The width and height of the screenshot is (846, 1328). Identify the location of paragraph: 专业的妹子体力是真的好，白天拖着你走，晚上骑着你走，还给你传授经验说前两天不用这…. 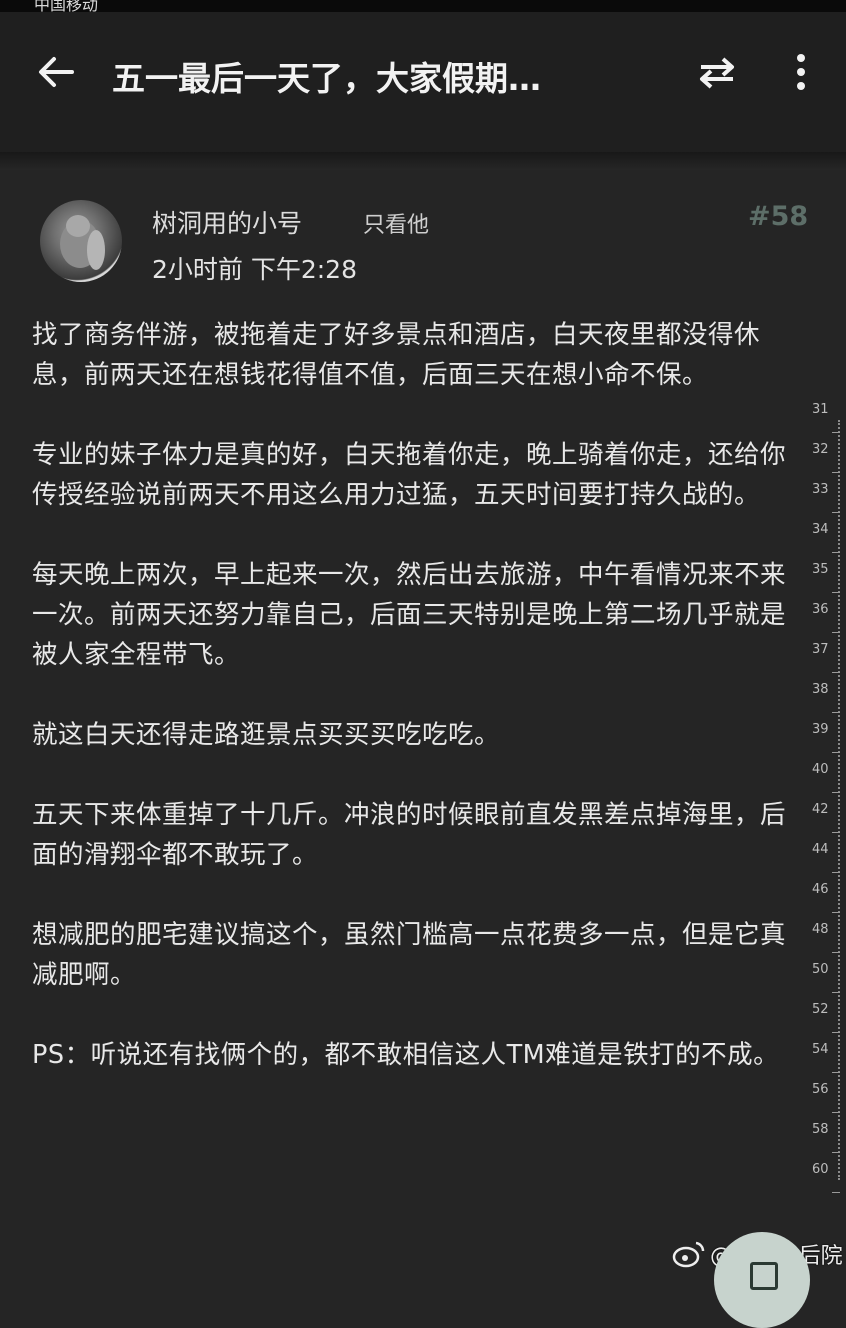
(409, 475).